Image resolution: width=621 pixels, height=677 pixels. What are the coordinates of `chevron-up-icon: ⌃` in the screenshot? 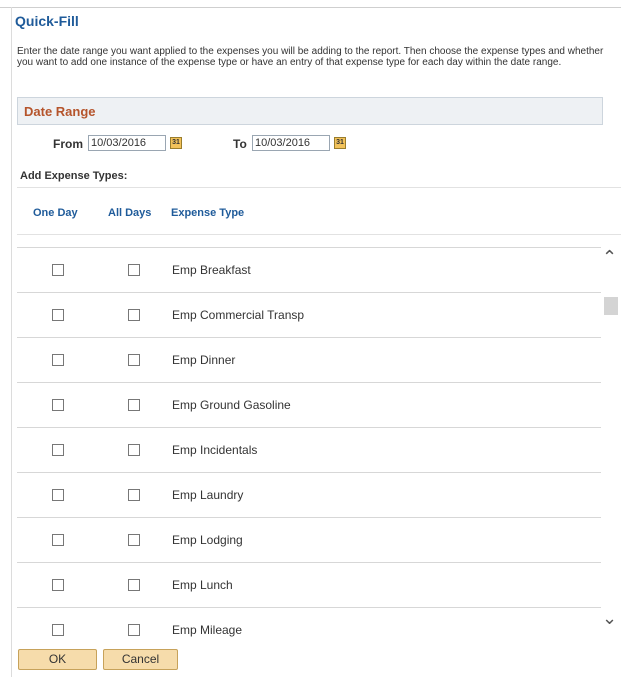 It's located at (609, 257).